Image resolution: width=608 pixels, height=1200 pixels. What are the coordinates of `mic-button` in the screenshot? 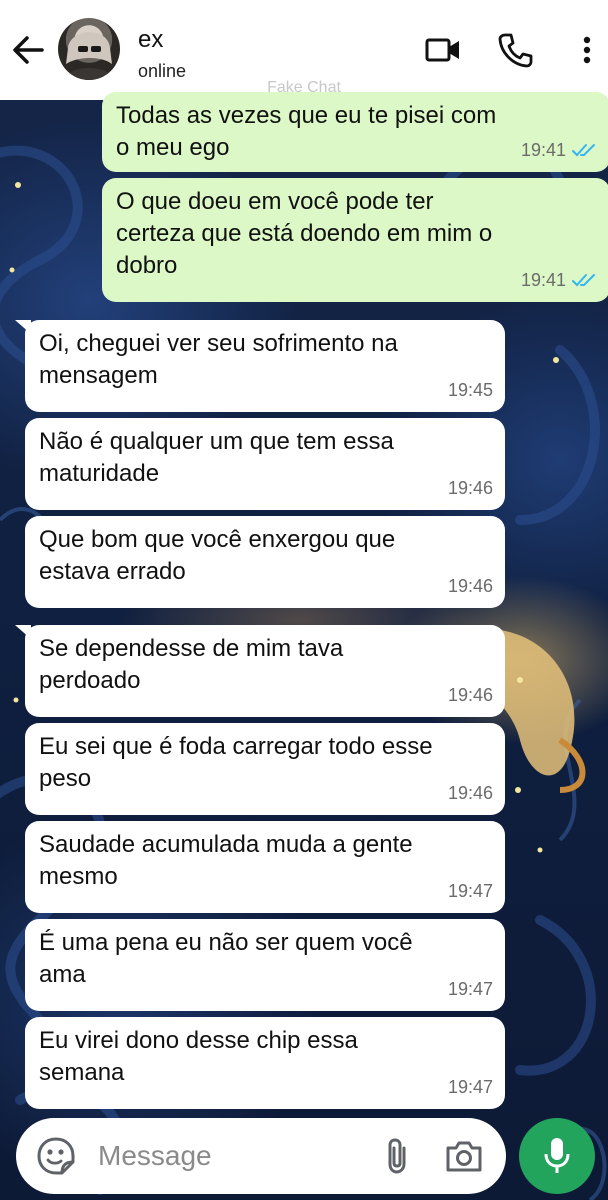 It's located at (557, 1156).